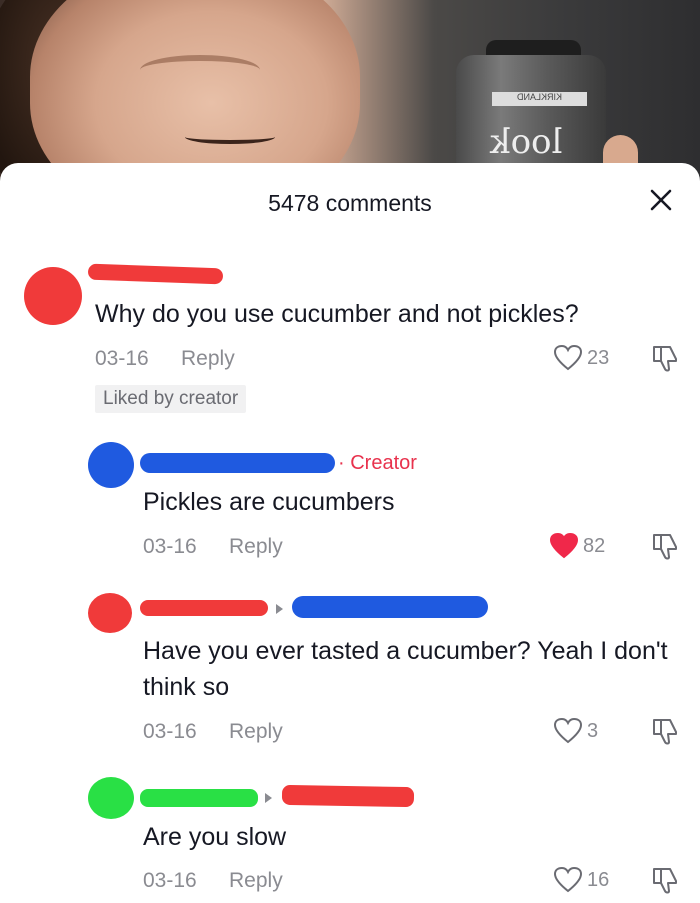 This screenshot has height=903, width=700. I want to click on like-button: 82, so click(577, 546).